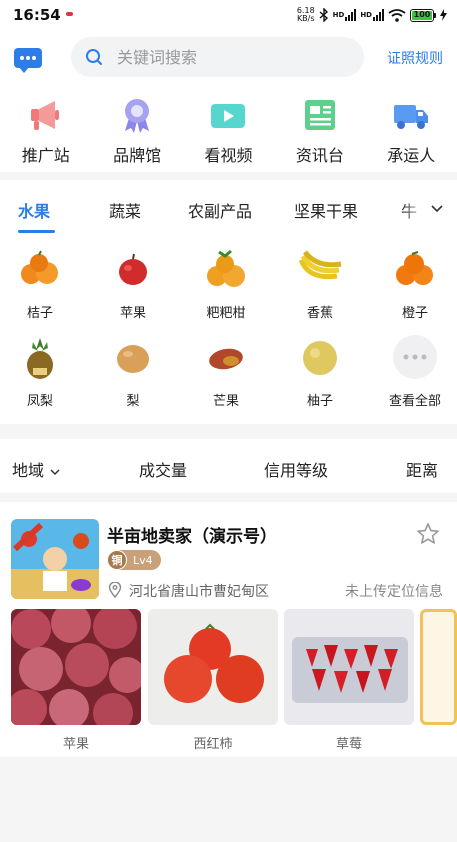 The width and height of the screenshot is (457, 842). I want to click on category-label: 梨, so click(133, 401).